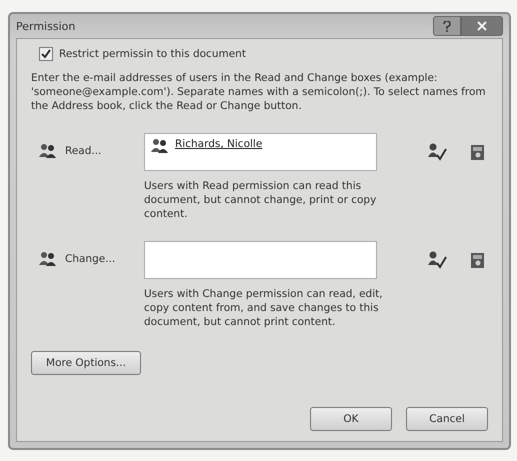  Describe the element at coordinates (261, 200) in the screenshot. I see `permission-description: Users with Read permission can read this document, but cannot change, print or copy content.` at that location.